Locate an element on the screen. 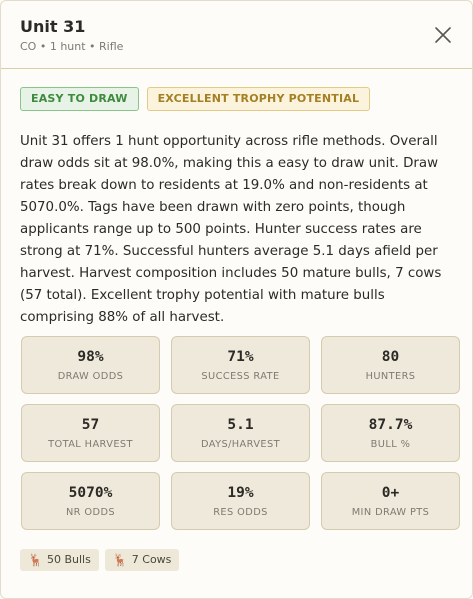 Image resolution: width=473 pixels, height=599 pixels. stat-label: DRAW ODDS is located at coordinates (90, 376).